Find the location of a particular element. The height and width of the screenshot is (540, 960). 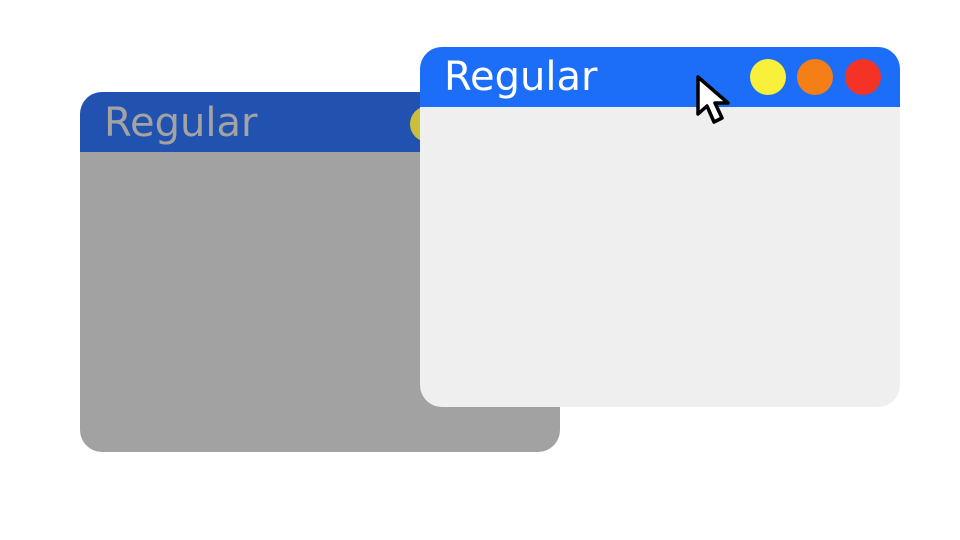

mouse-pointer-icon is located at coordinates (713, 99).